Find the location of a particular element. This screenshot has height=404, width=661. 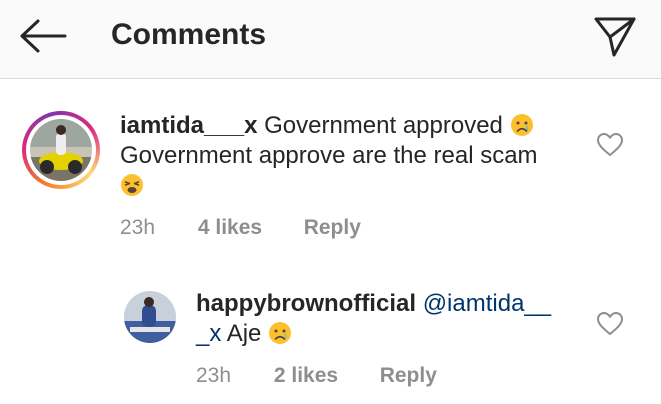

comment-meta: 23h 2 likes Reply is located at coordinates (316, 376).